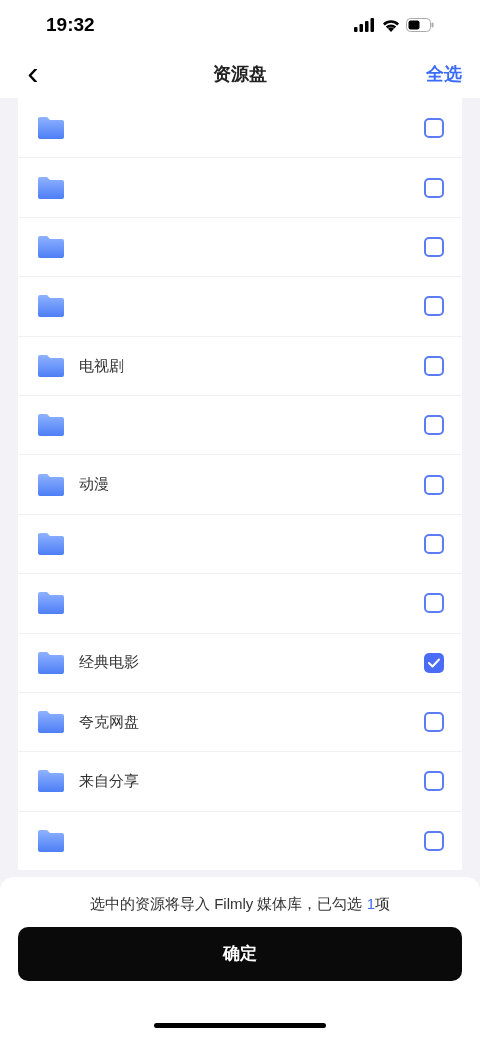 The width and height of the screenshot is (480, 1038). What do you see at coordinates (94, 484) in the screenshot?
I see `folder-name: 动漫` at bounding box center [94, 484].